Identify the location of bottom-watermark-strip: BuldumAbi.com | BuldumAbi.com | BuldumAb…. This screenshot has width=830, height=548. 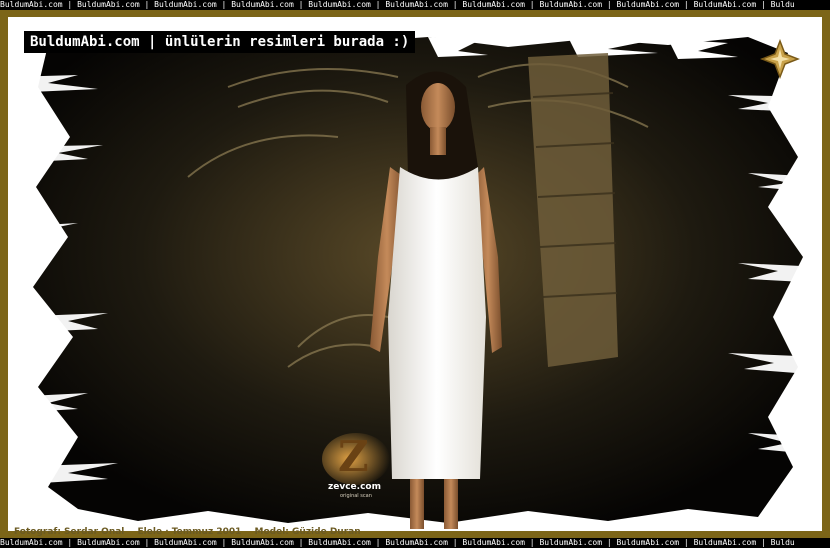
(415, 543).